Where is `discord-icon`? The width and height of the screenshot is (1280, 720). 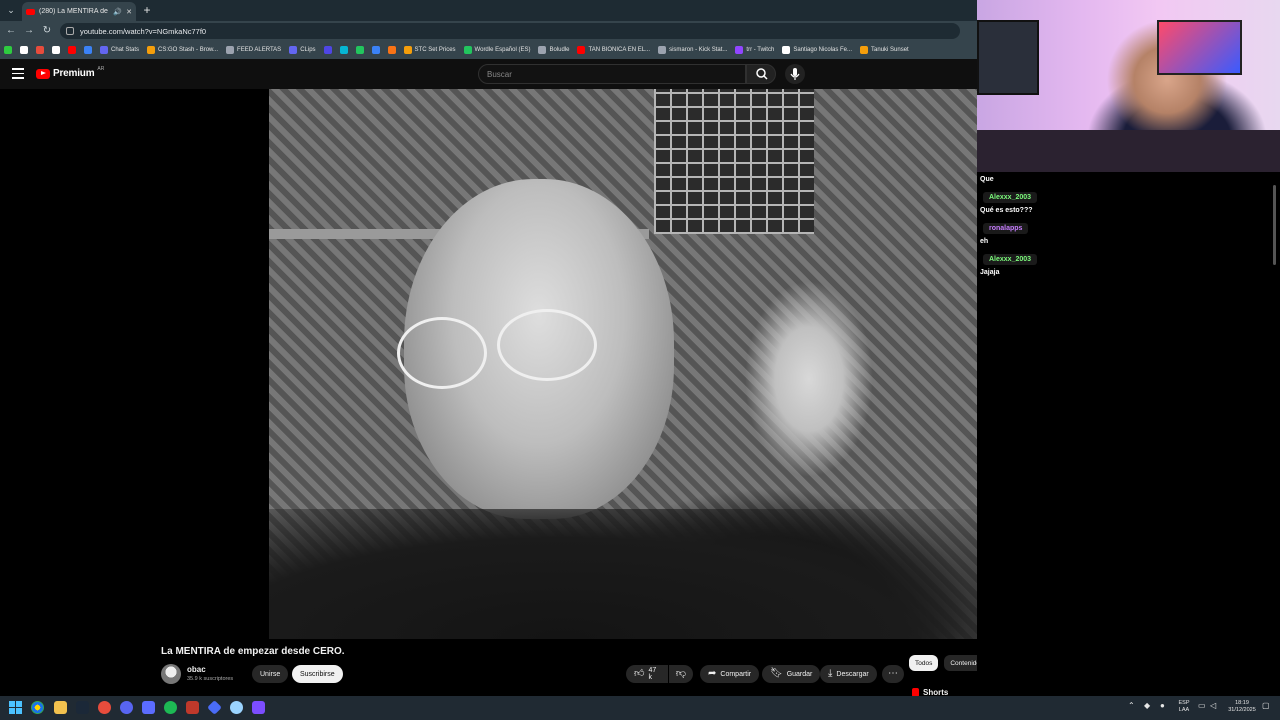 discord-icon is located at coordinates (126, 707).